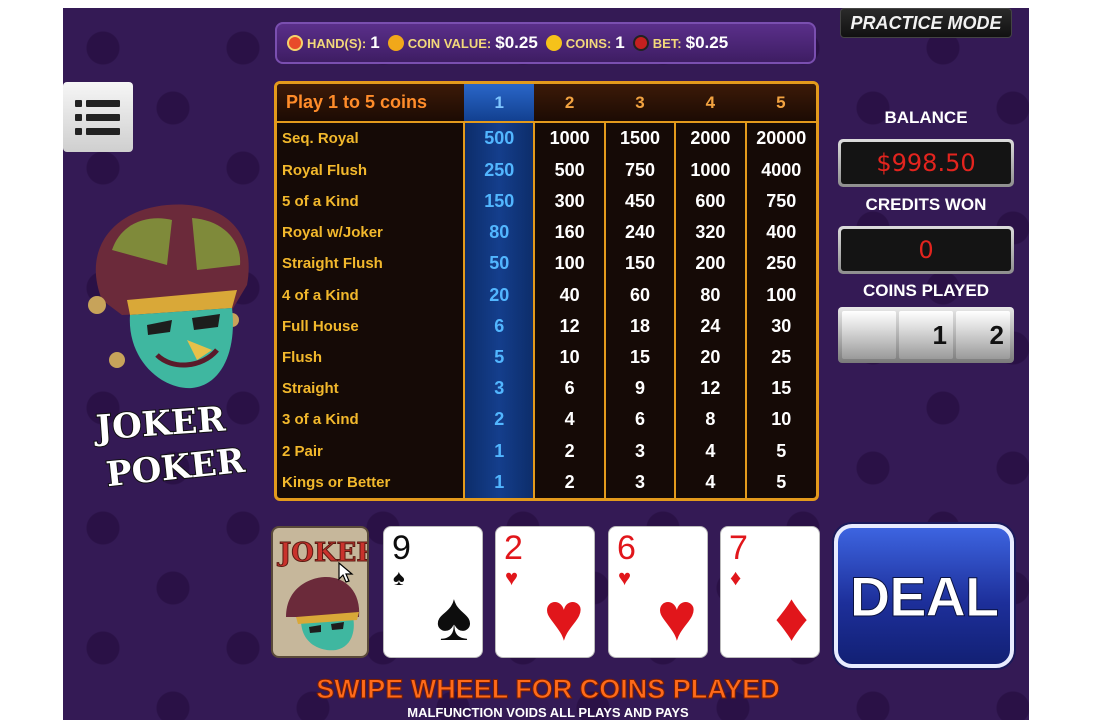 This screenshot has height=720, width=1097. I want to click on payout-value: 9, so click(639, 389).